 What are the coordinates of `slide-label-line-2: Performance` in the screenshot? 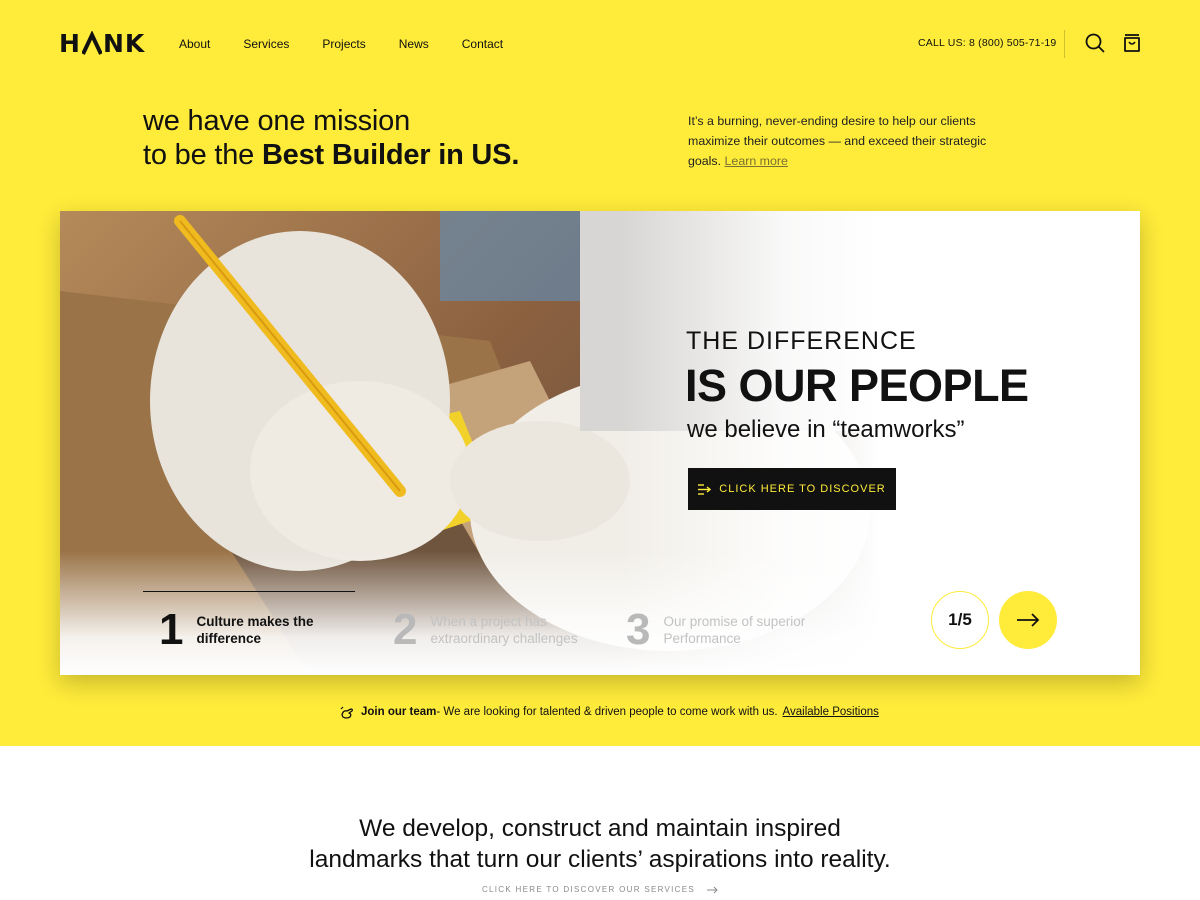 It's located at (702, 638).